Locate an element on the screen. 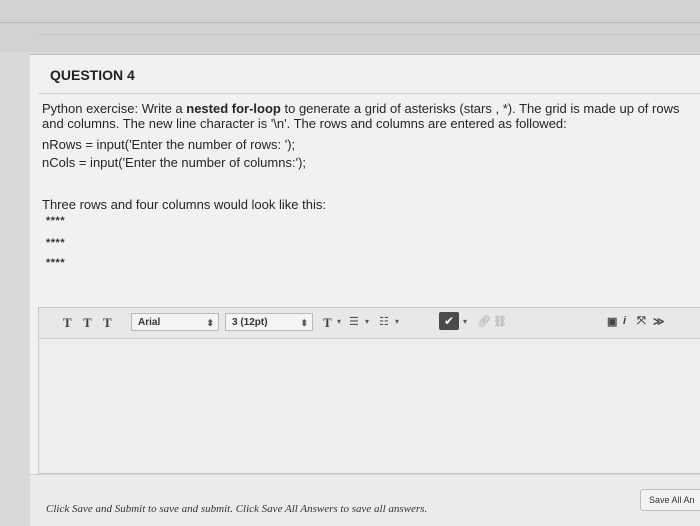 The width and height of the screenshot is (700, 526). heading-style-button: T is located at coordinates (67, 323).